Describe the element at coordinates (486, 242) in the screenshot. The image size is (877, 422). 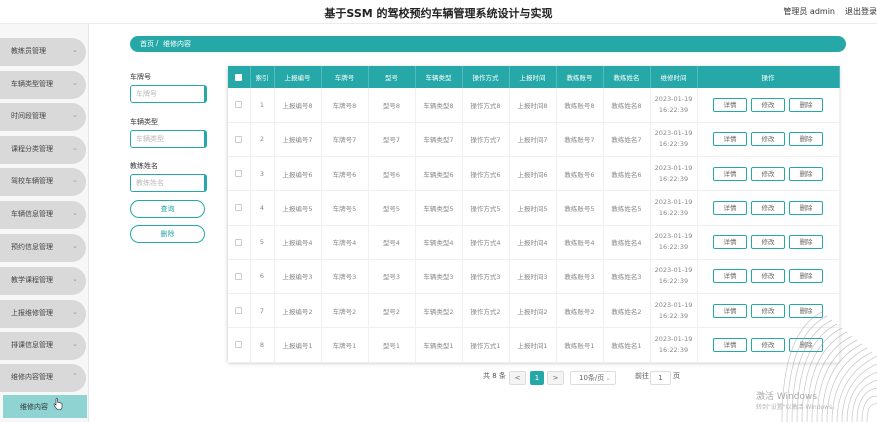
I see `cell-method: 操作方式4` at that location.